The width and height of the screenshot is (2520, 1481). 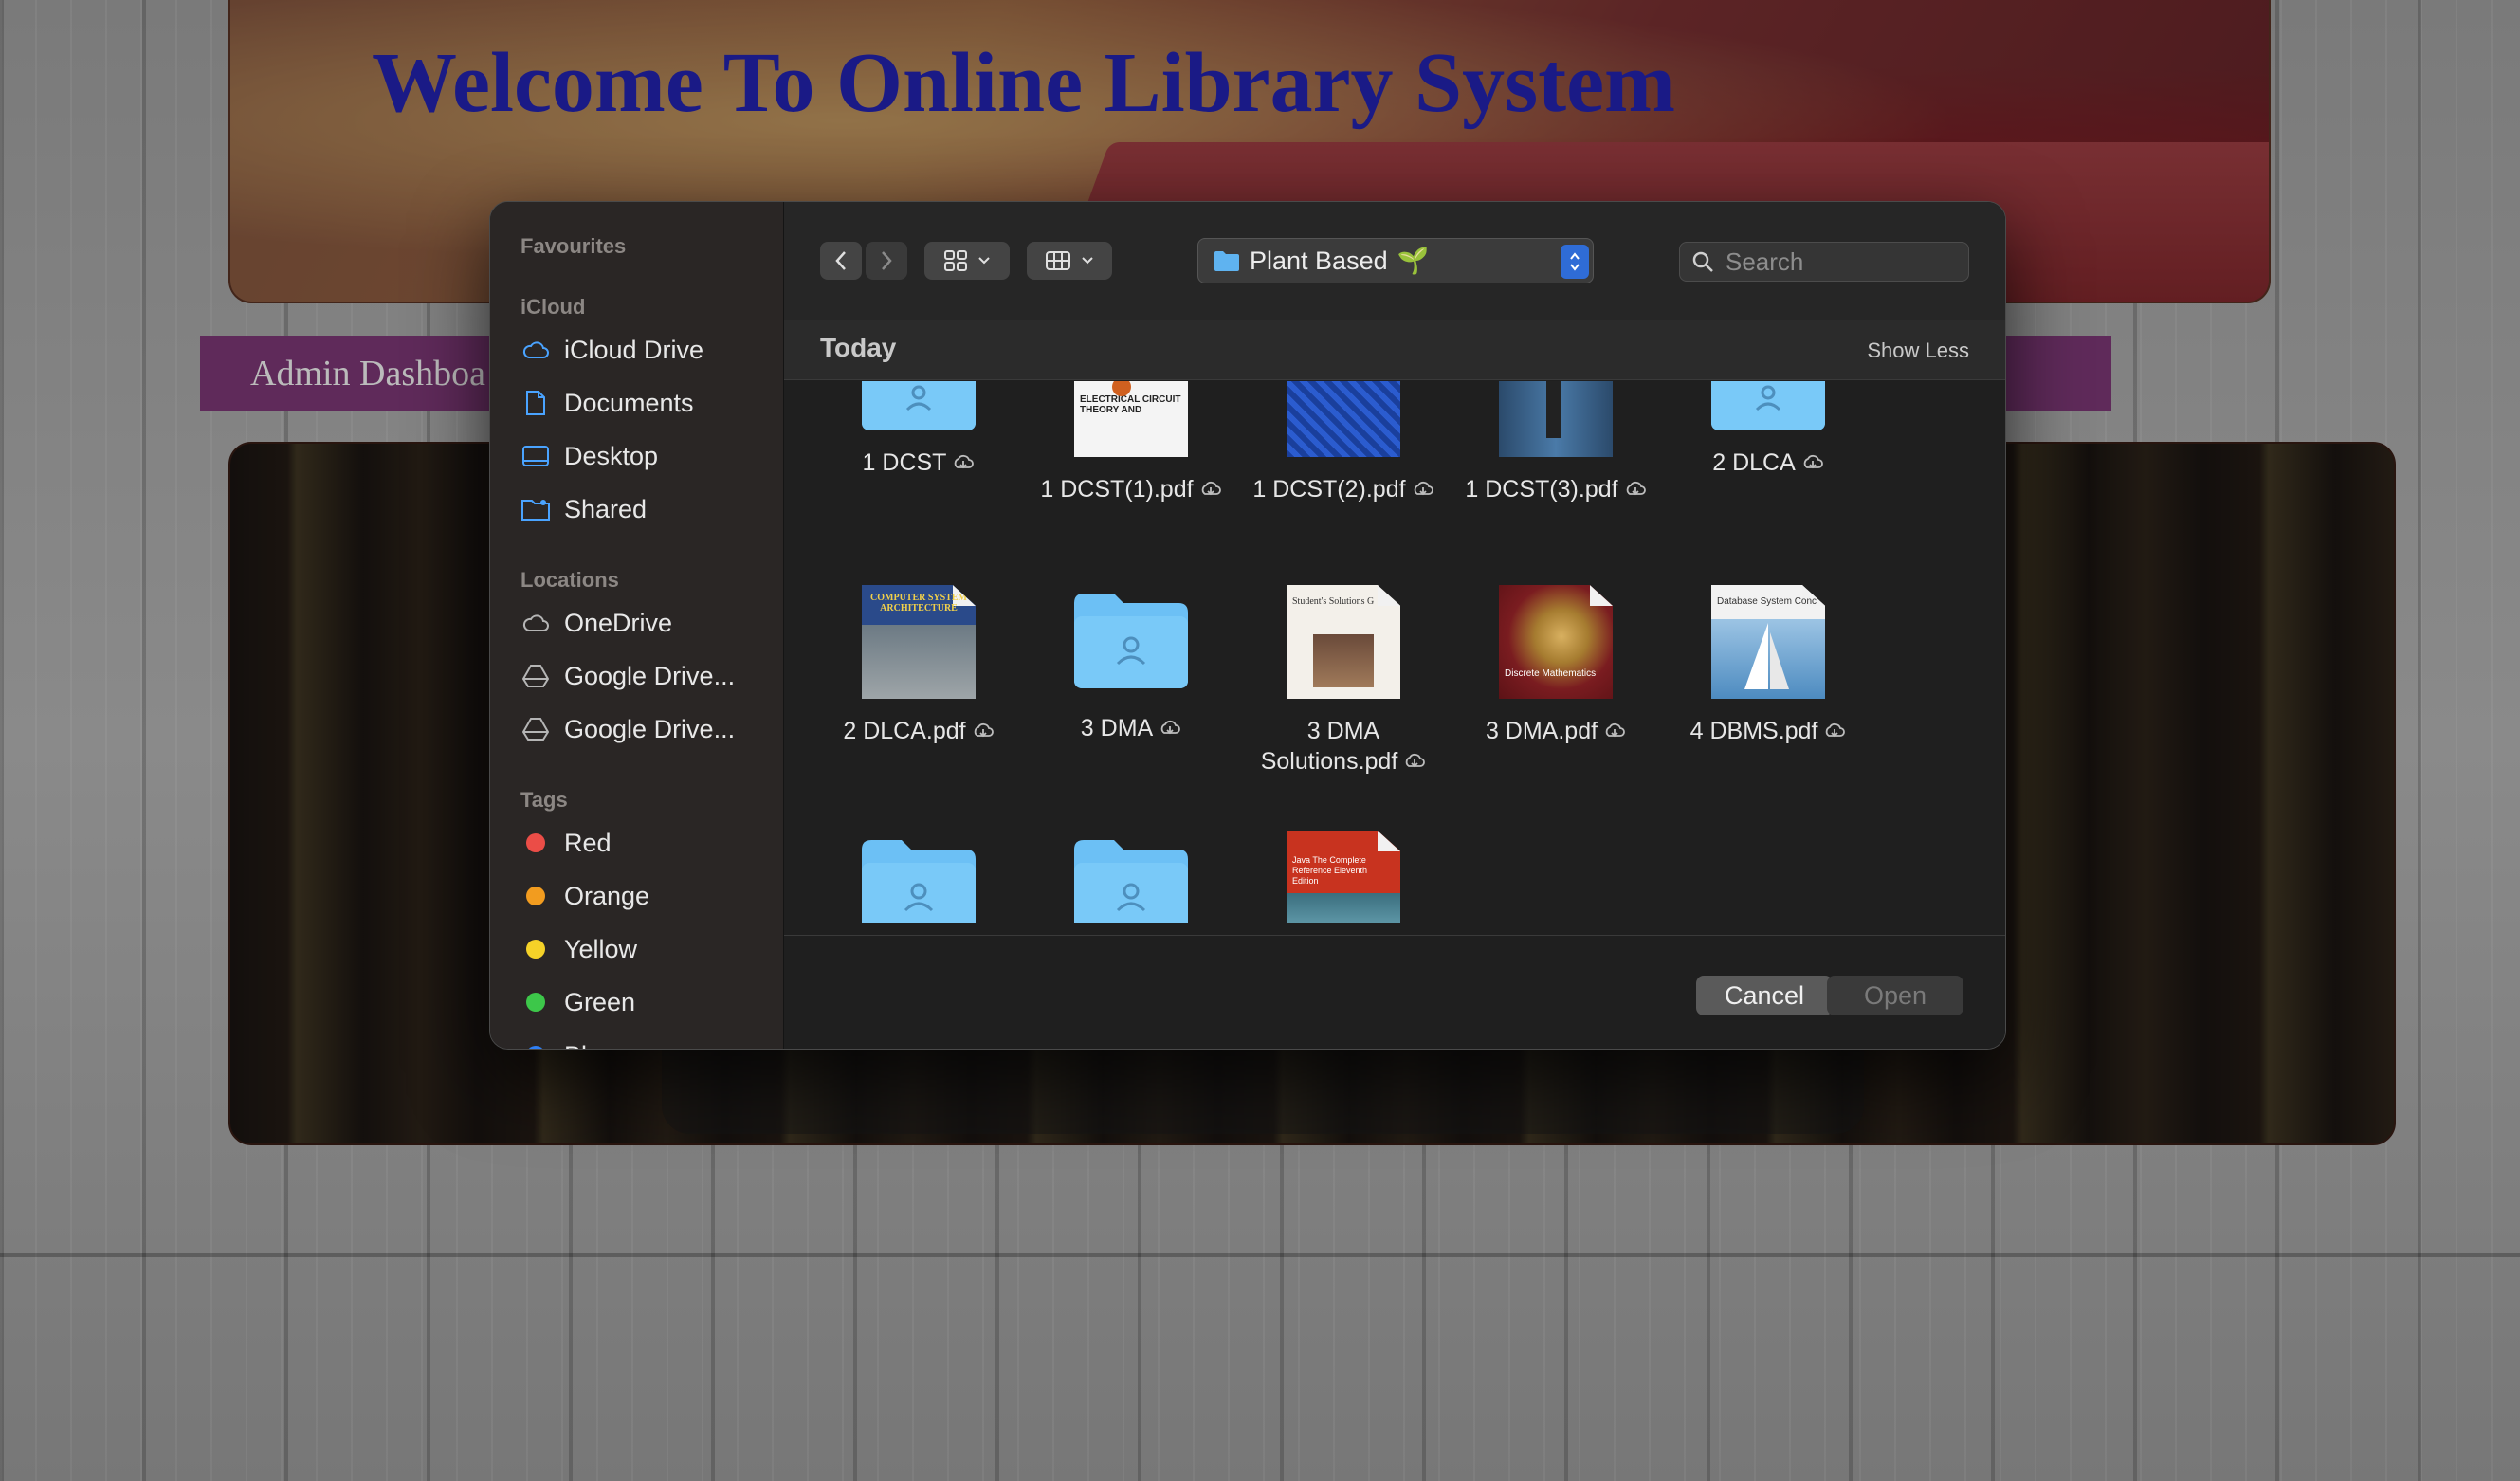 What do you see at coordinates (1895, 996) in the screenshot?
I see `open-button: Open` at bounding box center [1895, 996].